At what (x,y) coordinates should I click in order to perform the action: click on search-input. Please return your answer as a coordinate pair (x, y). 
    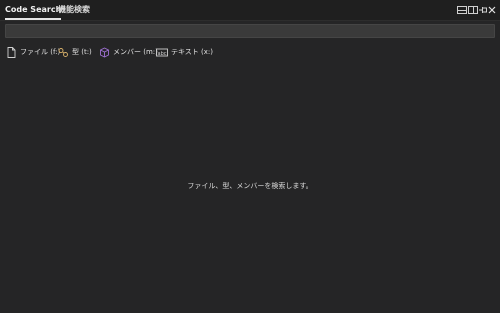
    Looking at the image, I should click on (250, 31).